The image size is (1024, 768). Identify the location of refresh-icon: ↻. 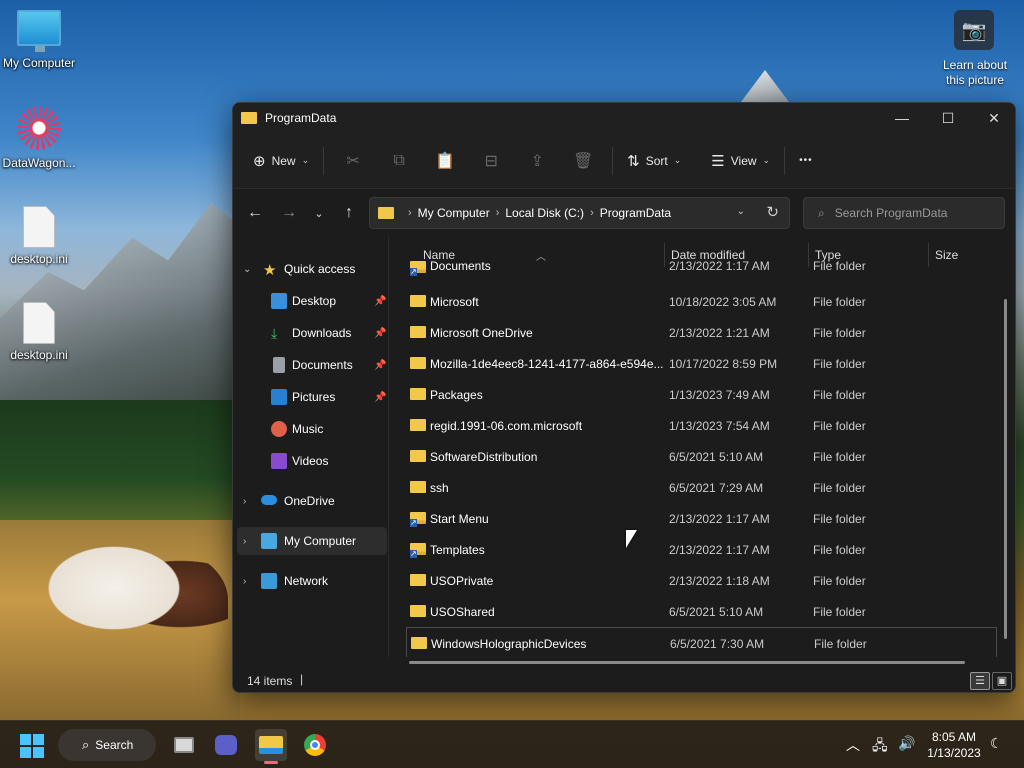
(772, 212).